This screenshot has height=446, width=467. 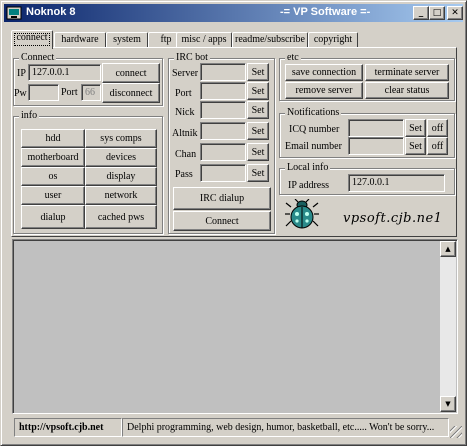 What do you see at coordinates (333, 40) in the screenshot?
I see `tab-copyright: copyright` at bounding box center [333, 40].